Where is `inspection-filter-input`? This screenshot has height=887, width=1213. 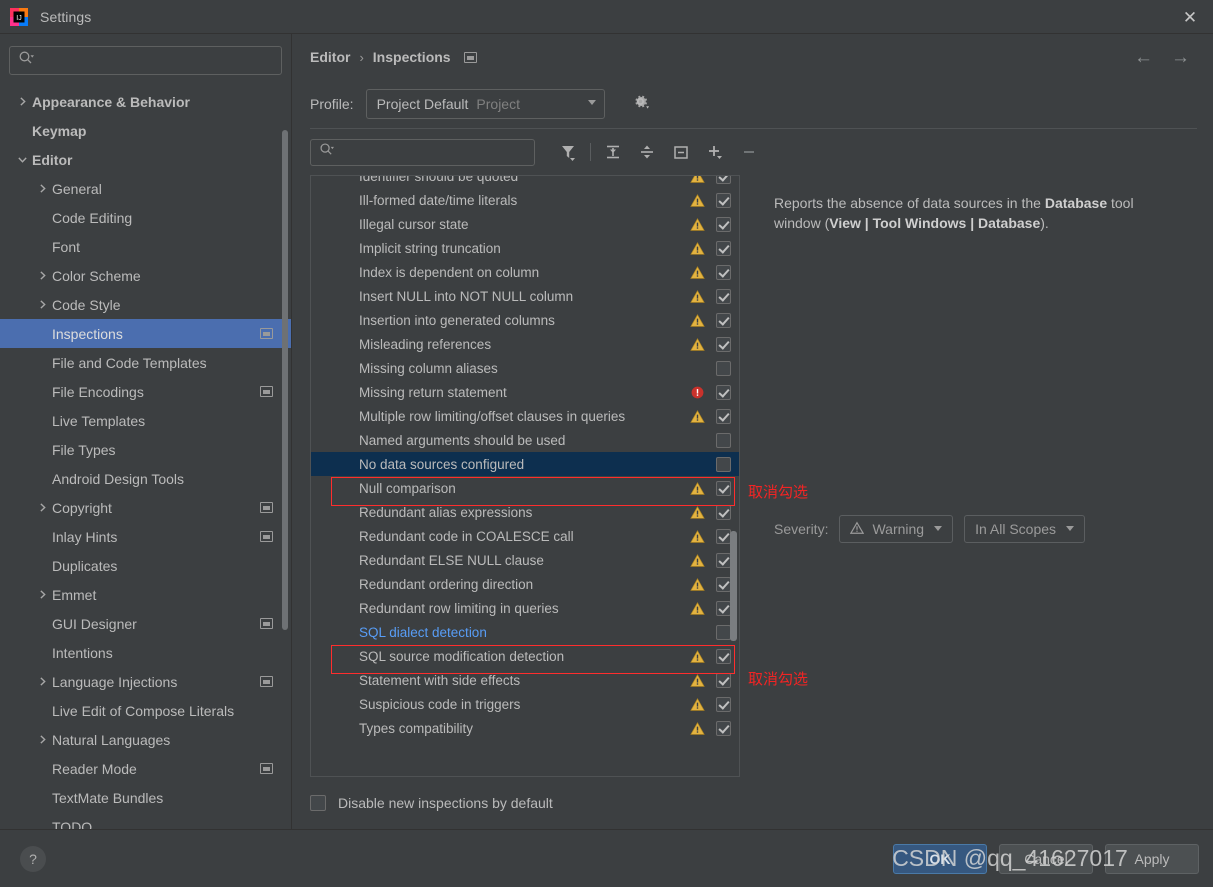
inspection-filter-input is located at coordinates (430, 152).